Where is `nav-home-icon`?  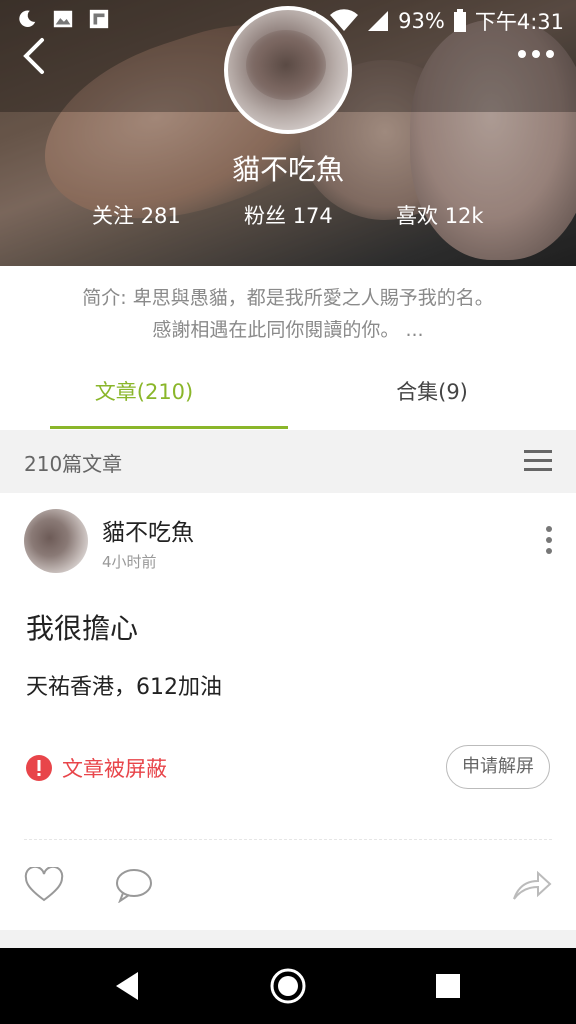
nav-home-icon is located at coordinates (288, 986).